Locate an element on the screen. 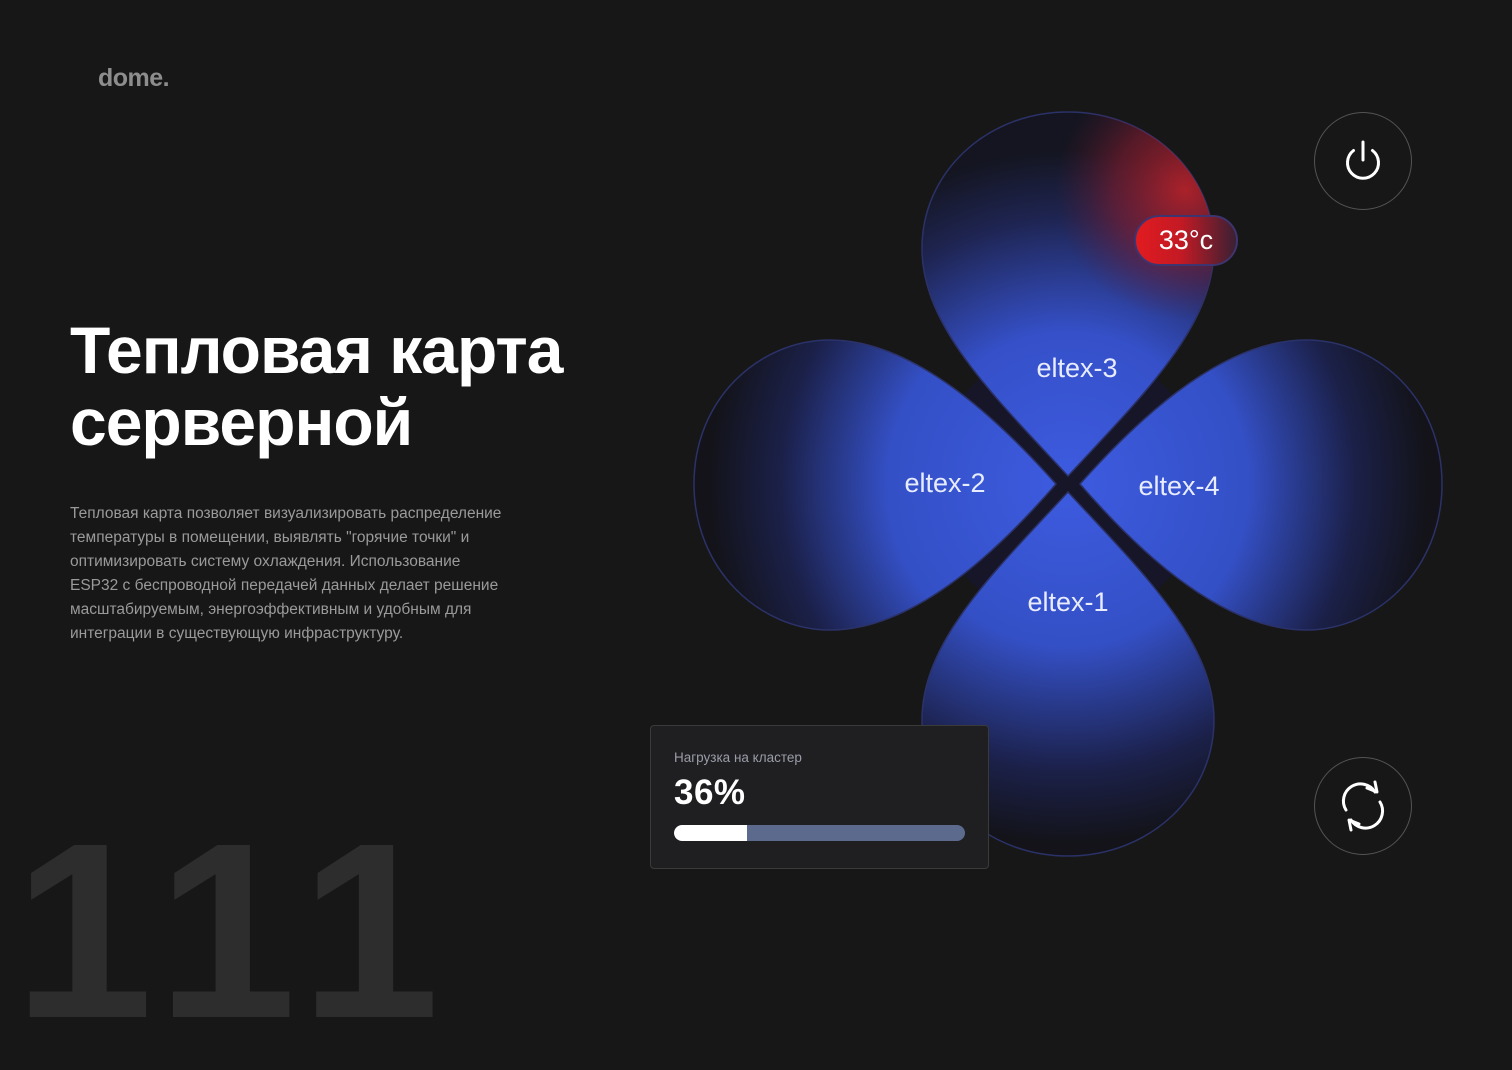 The height and width of the screenshot is (1070, 1512). refresh-icon is located at coordinates (1363, 806).